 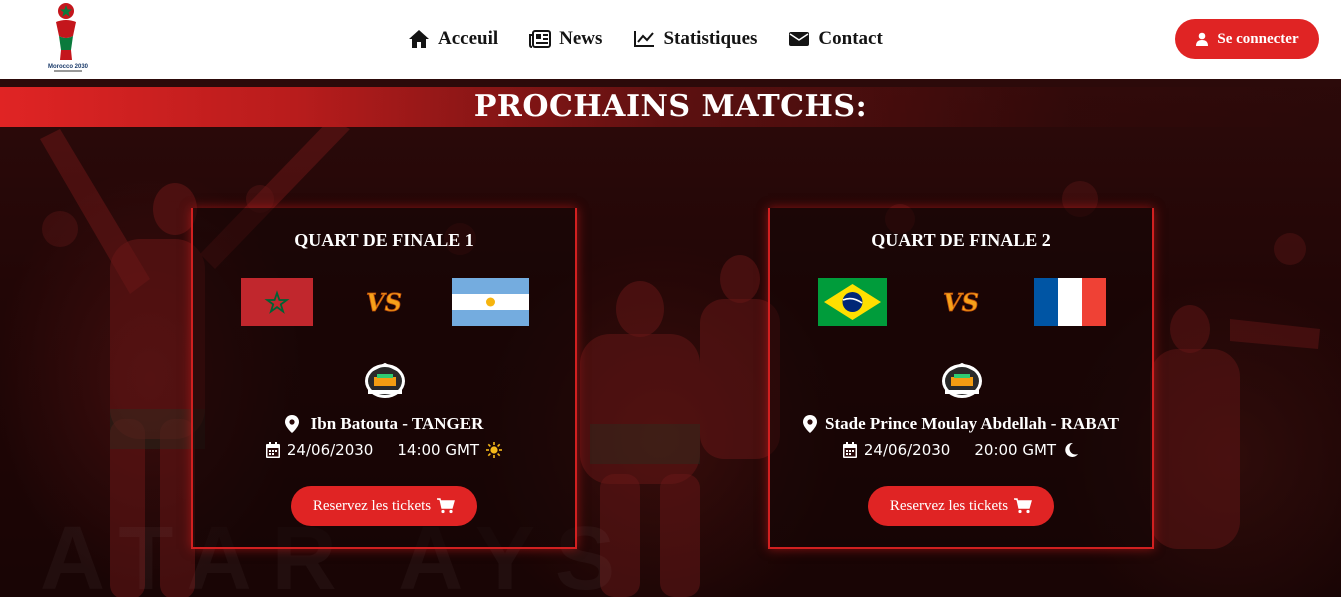 I want to click on match-time: 14:00 GMT, so click(x=438, y=450).